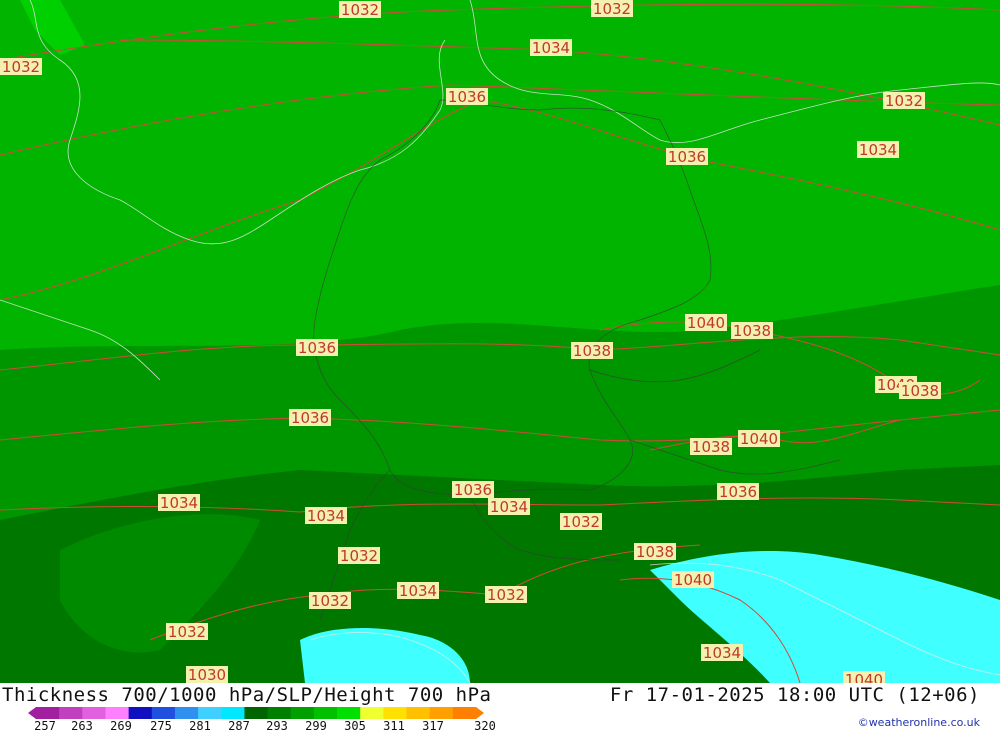 This screenshot has width=1000, height=733. What do you see at coordinates (794, 695) in the screenshot?
I see `valid-time: Fr 17-01-2025 18:00 UTC (12+06)` at bounding box center [794, 695].